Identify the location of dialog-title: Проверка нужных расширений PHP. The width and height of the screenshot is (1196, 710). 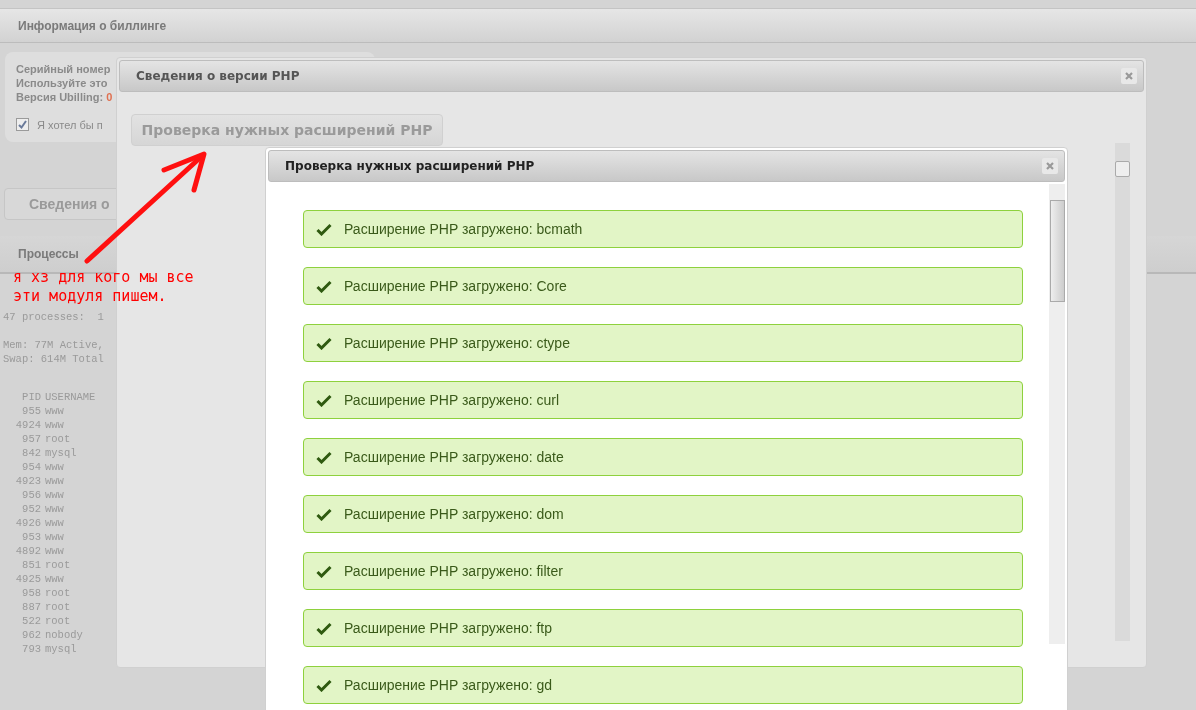
(410, 166).